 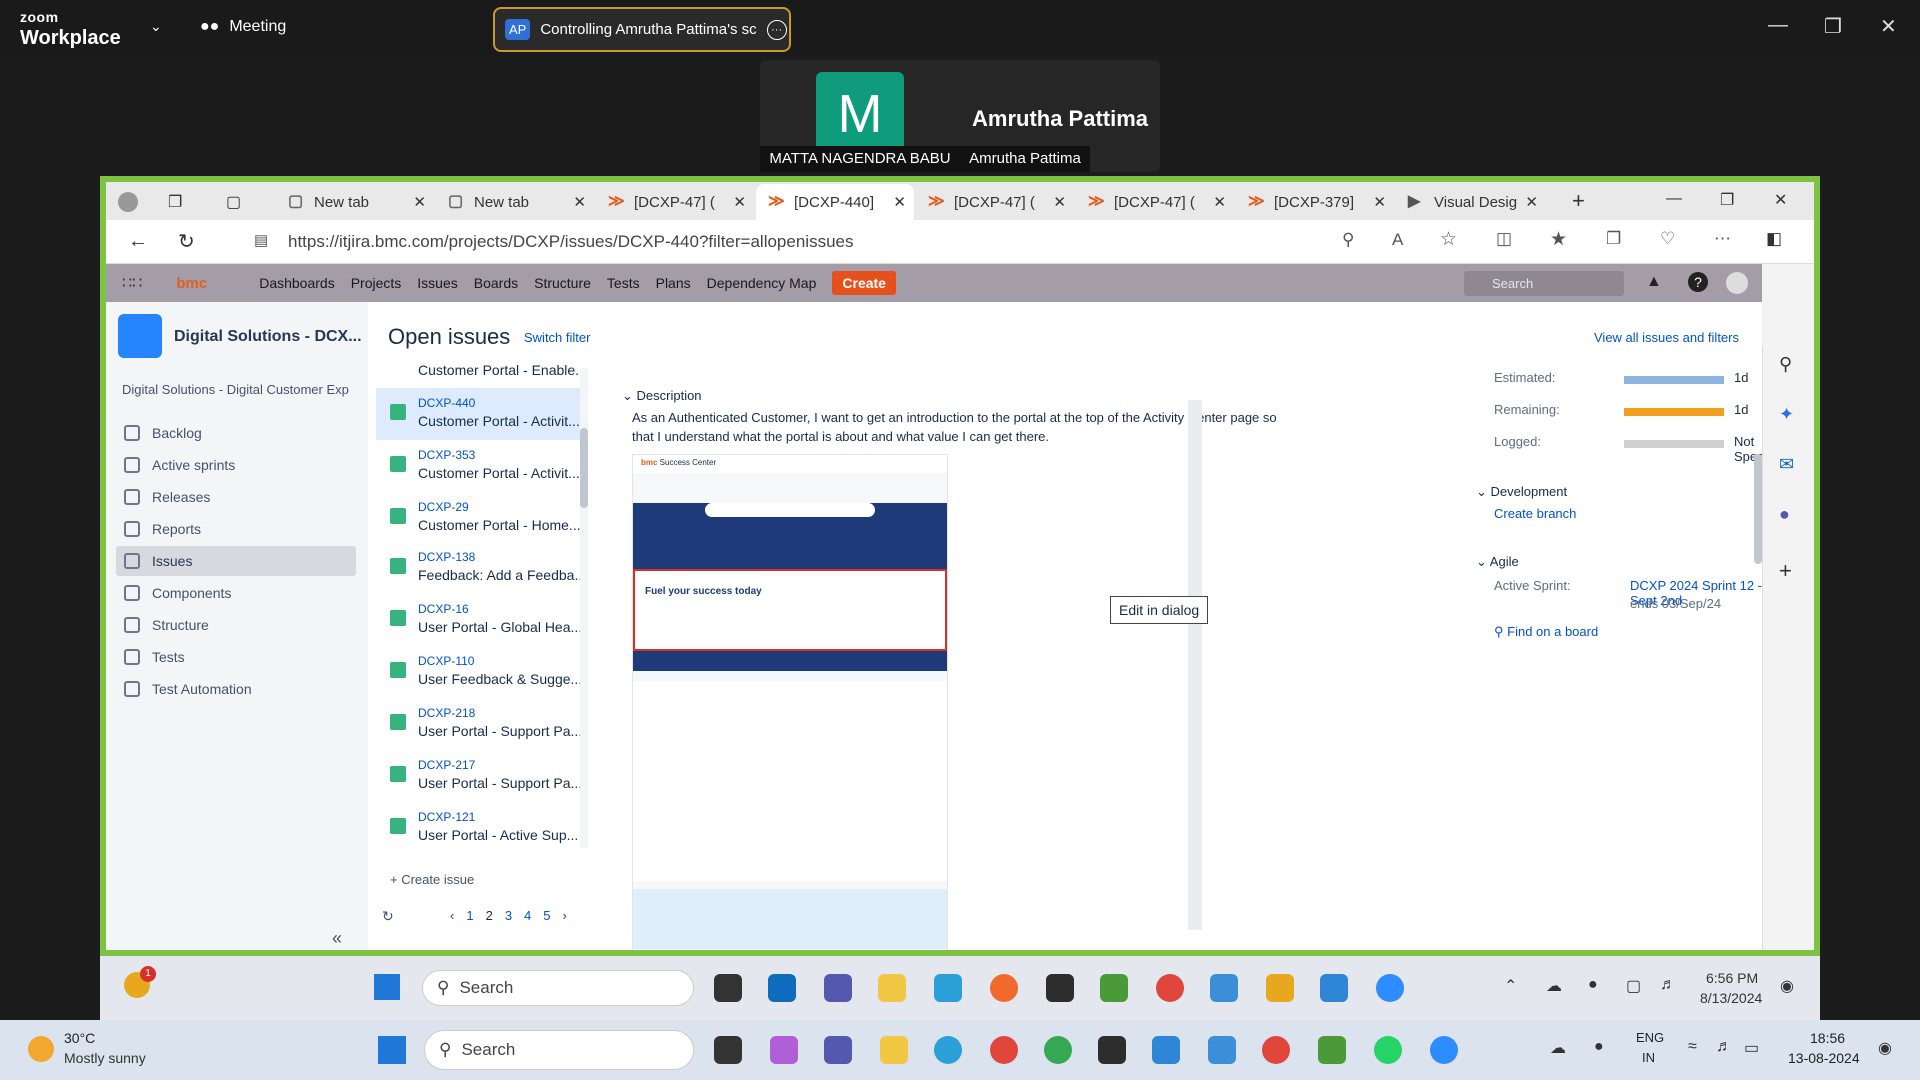 What do you see at coordinates (1648, 1057) in the screenshot?
I see `region: IN` at bounding box center [1648, 1057].